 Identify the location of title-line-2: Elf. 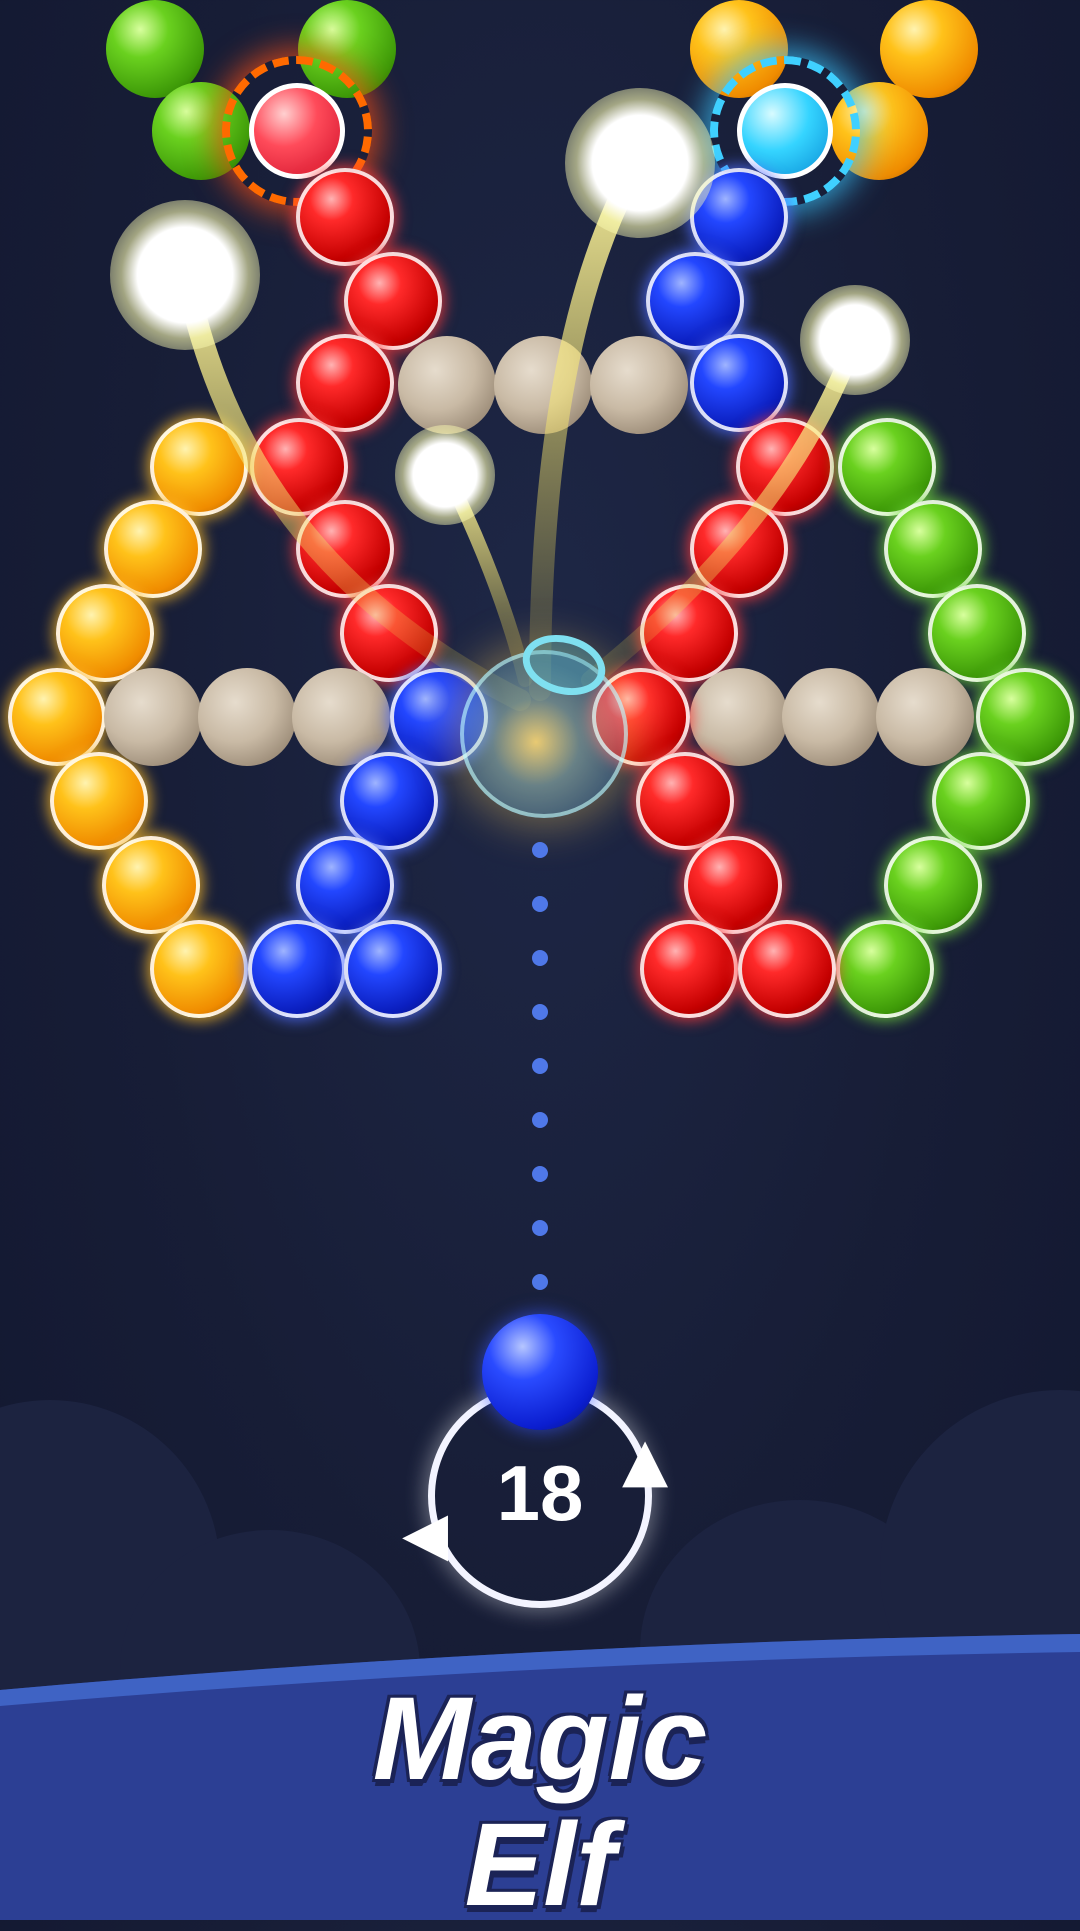
(540, 1865).